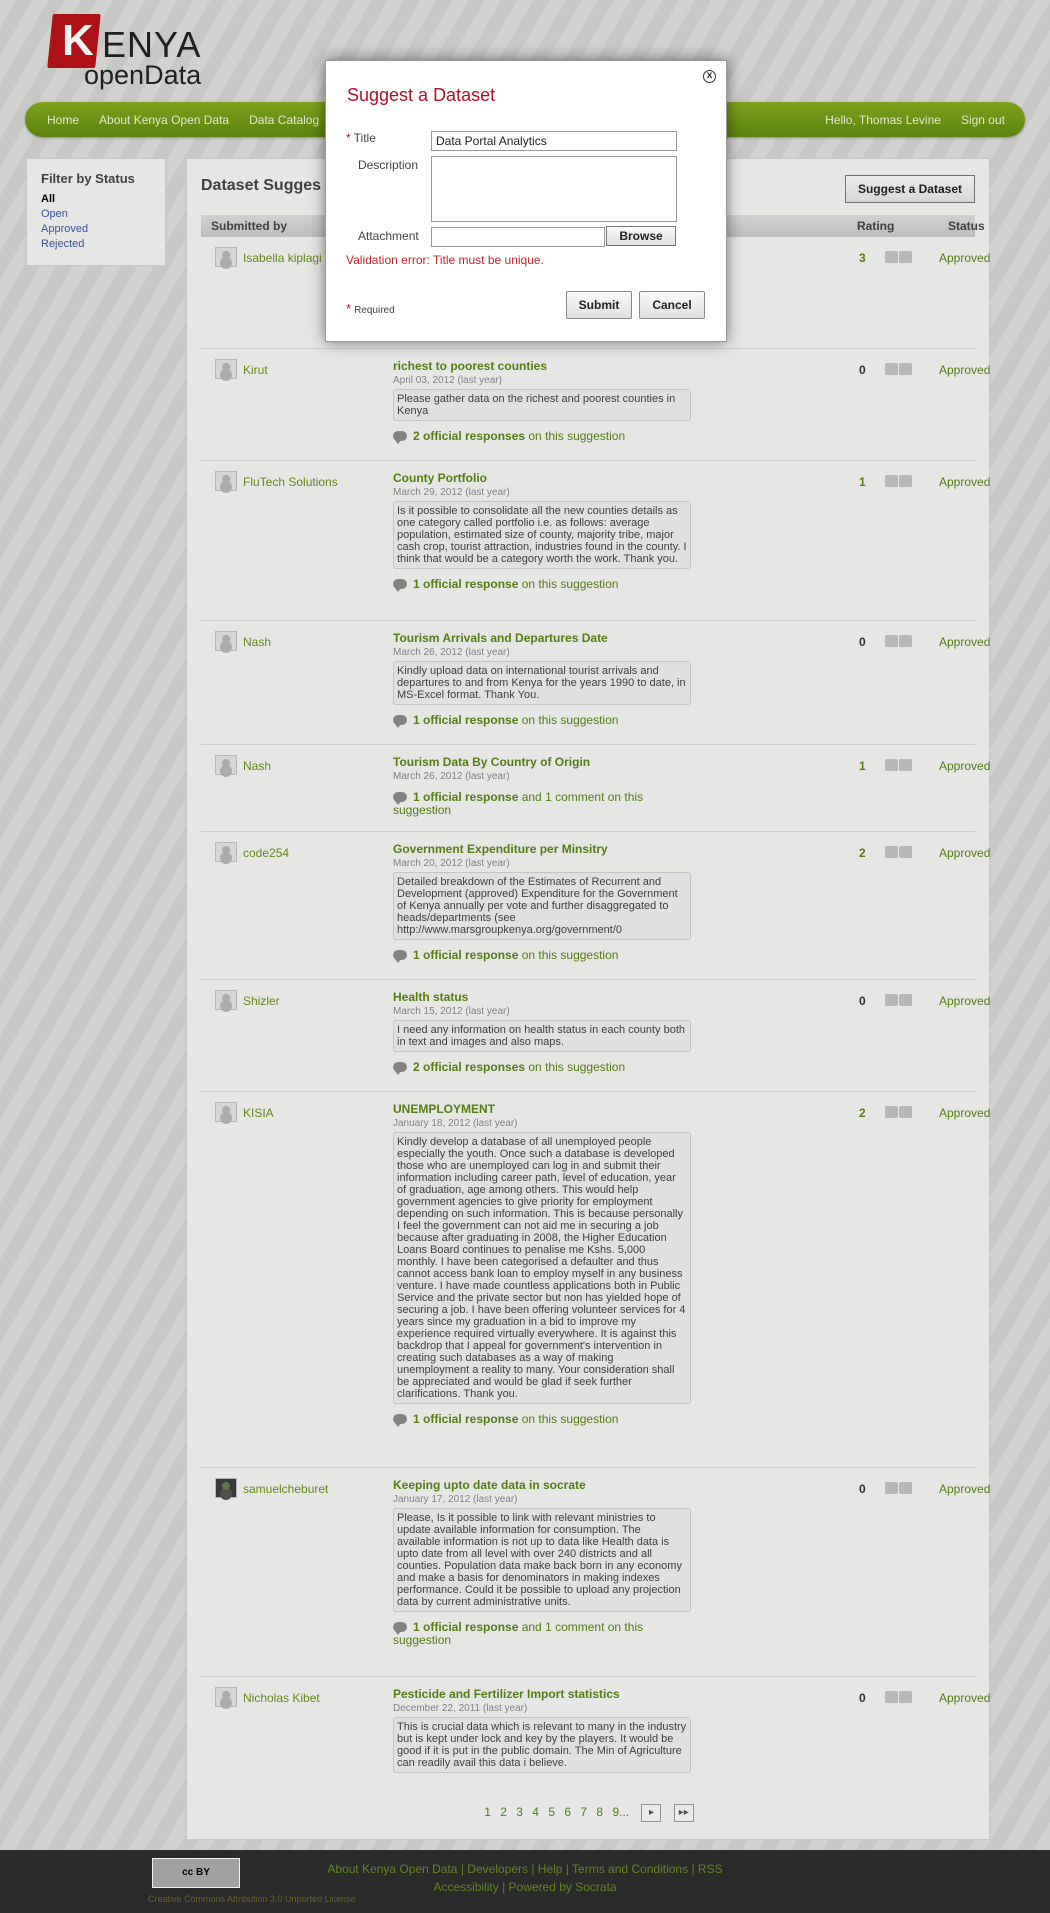 Image resolution: width=1050 pixels, height=1913 pixels. I want to click on title-label: * Title, so click(361, 138).